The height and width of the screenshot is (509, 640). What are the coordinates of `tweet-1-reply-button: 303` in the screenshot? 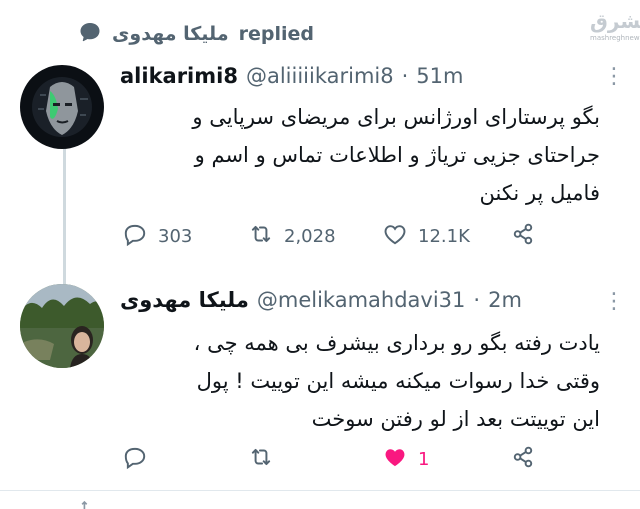 It's located at (157, 236).